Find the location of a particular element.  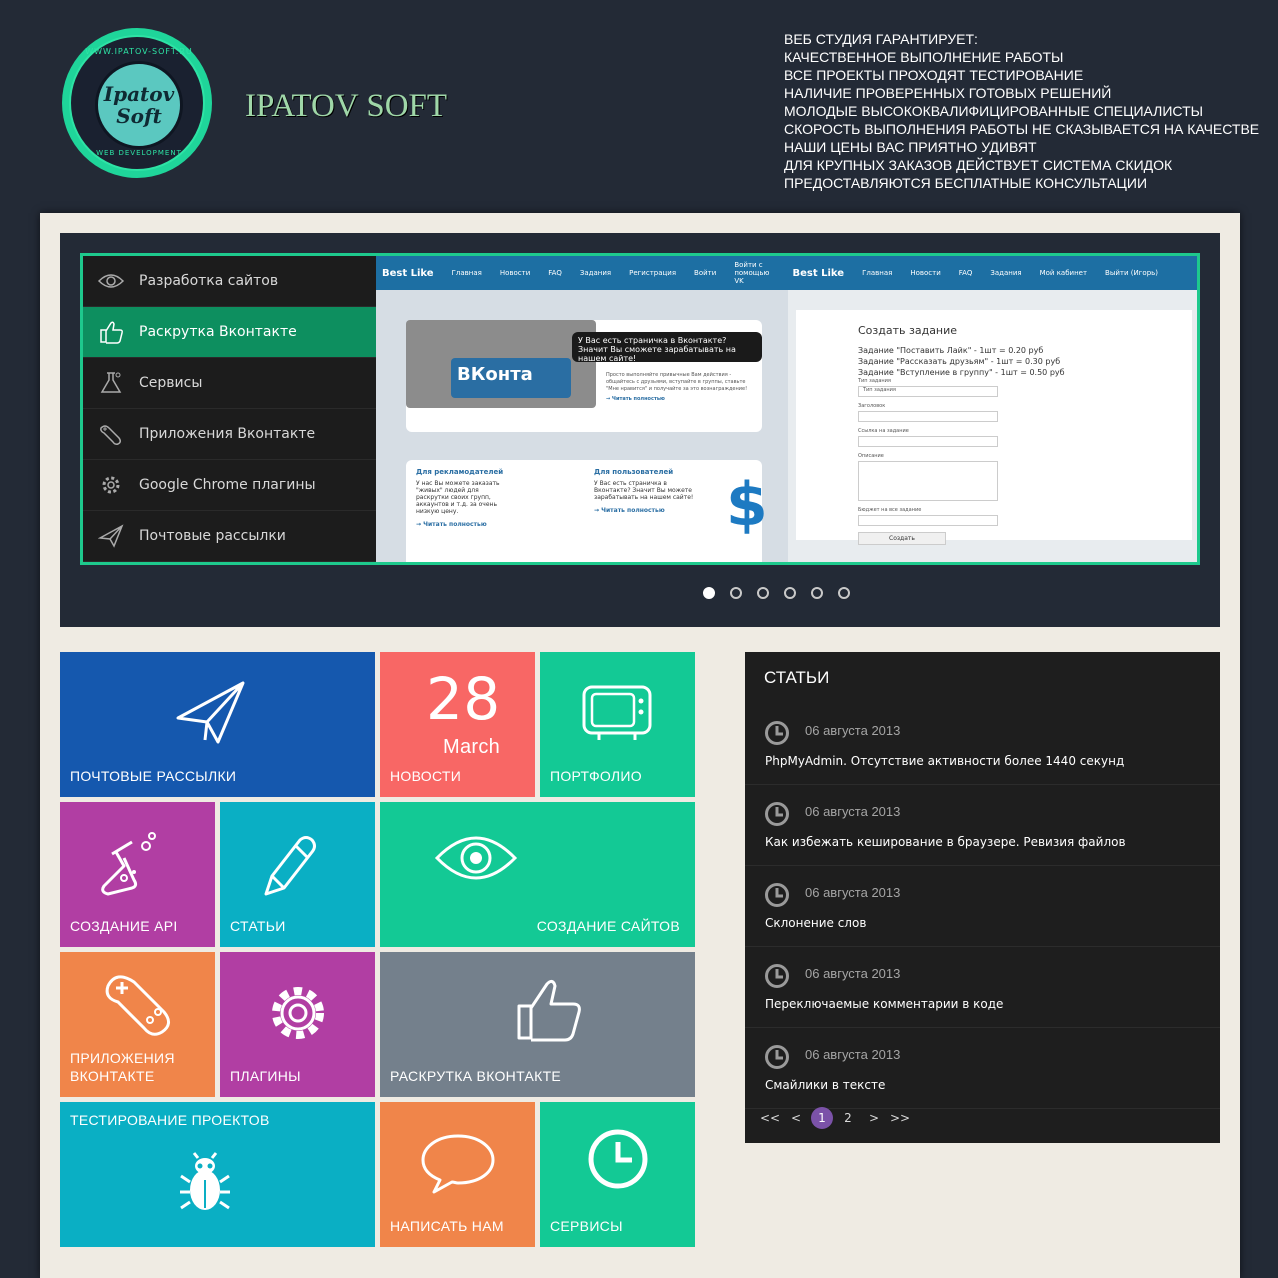

tile-testing: ТЕСТИРОВАНИЕ ПРОЕКТОВ is located at coordinates (217, 1174).